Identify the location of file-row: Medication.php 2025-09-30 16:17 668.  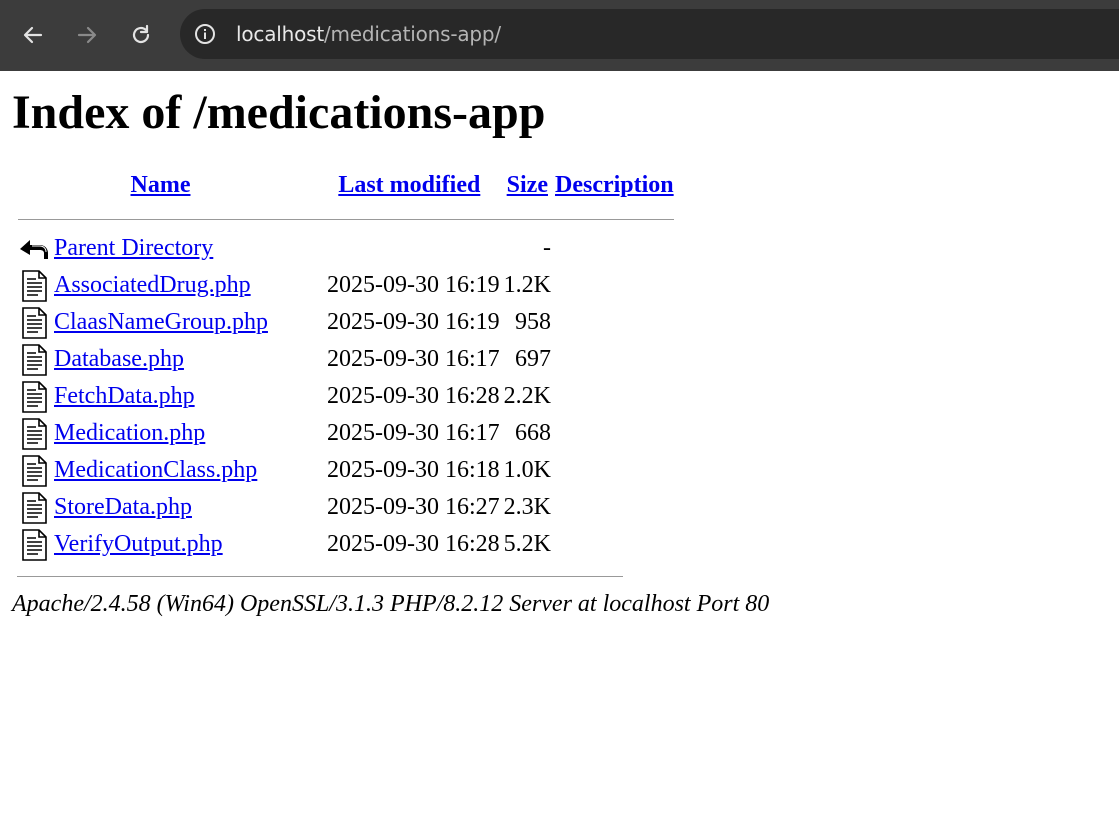
(346, 433).